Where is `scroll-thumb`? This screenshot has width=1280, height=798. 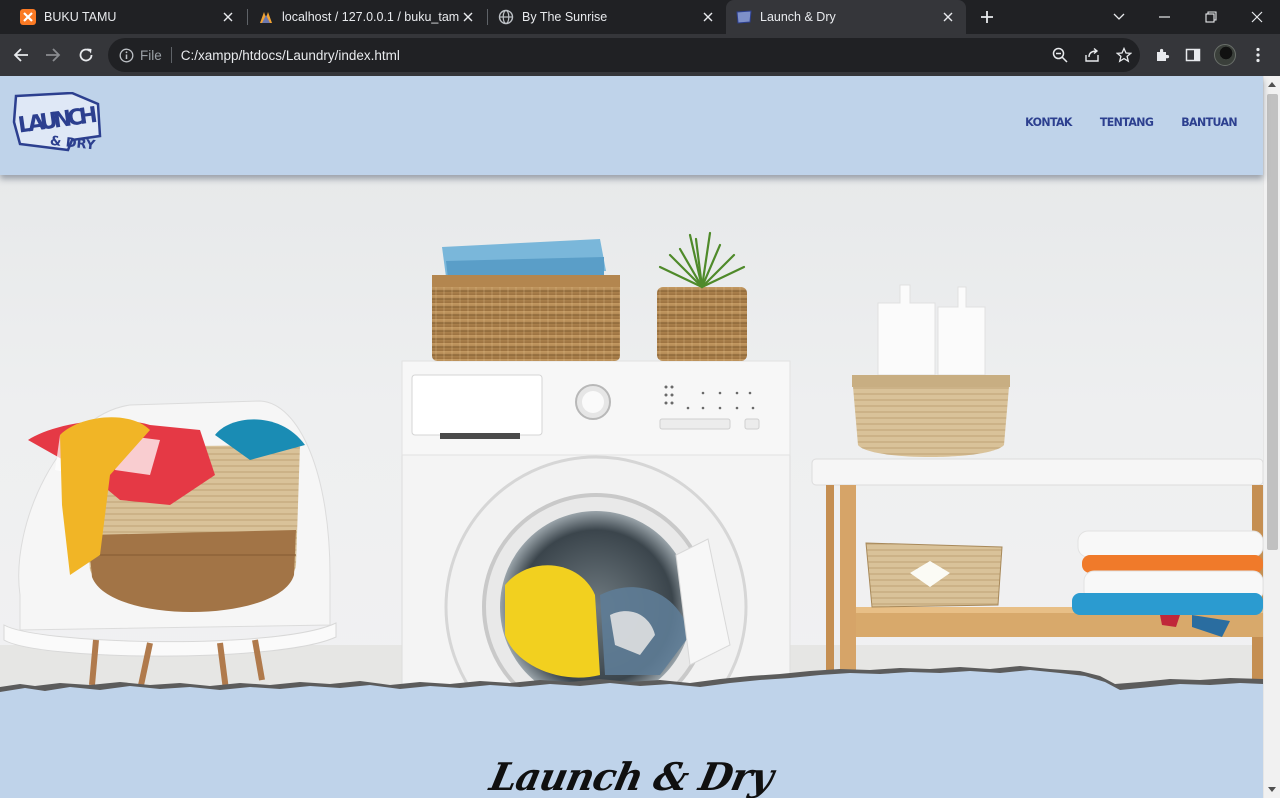 scroll-thumb is located at coordinates (1272, 322).